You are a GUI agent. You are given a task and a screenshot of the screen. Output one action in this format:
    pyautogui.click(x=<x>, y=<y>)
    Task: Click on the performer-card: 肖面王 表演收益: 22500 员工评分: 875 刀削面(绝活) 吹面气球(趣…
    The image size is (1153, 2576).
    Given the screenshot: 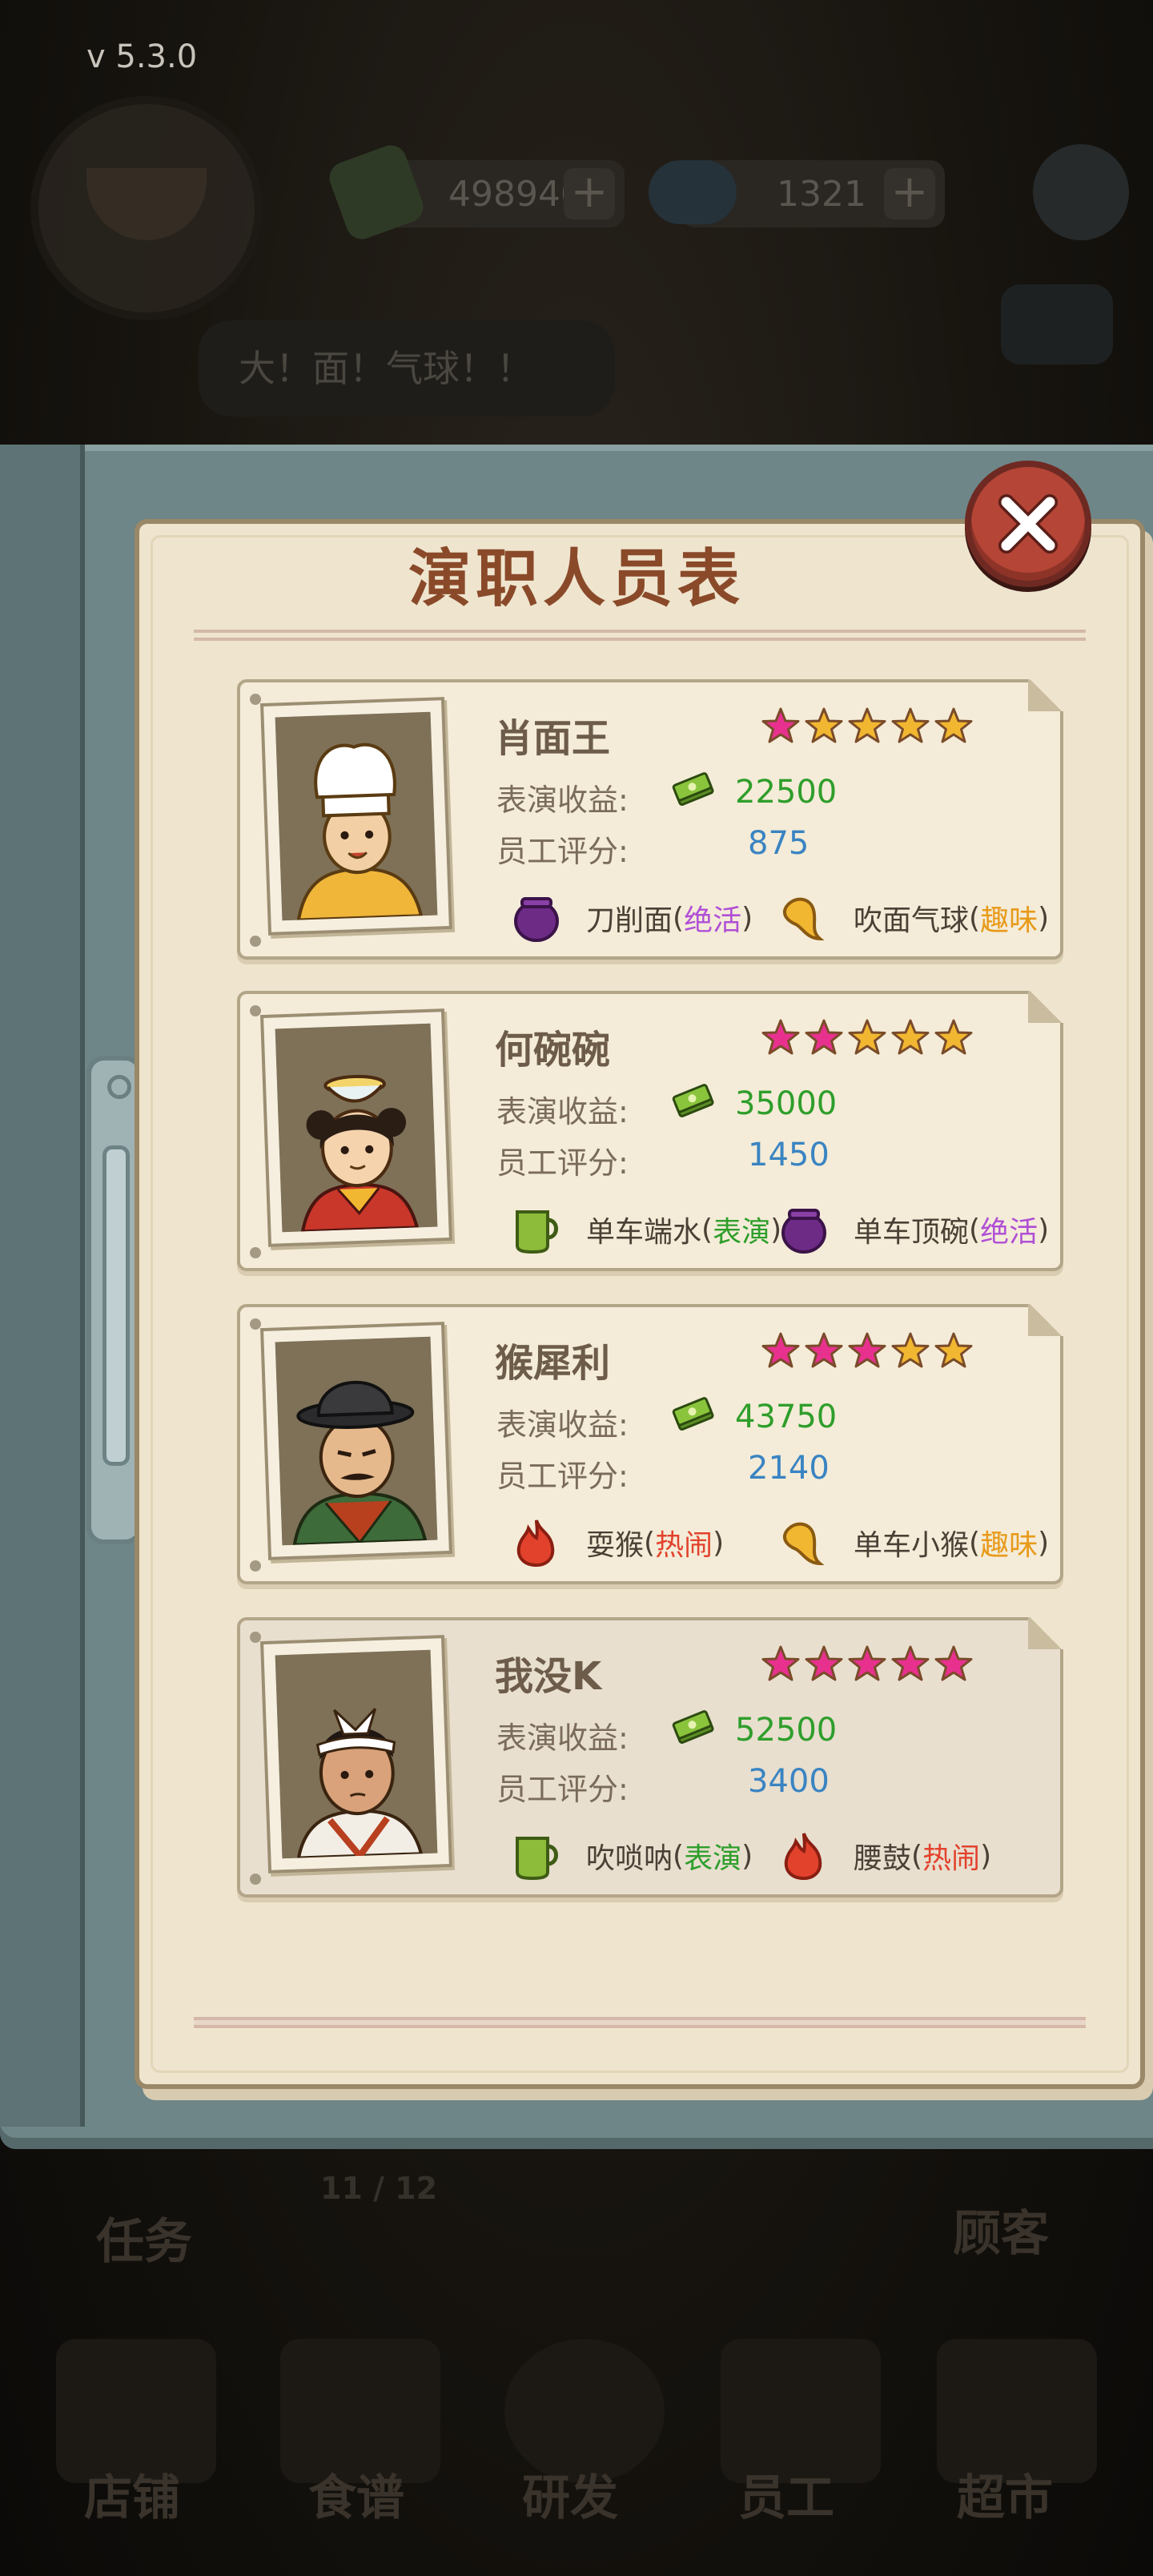 What is the action you would take?
    pyautogui.click(x=650, y=819)
    